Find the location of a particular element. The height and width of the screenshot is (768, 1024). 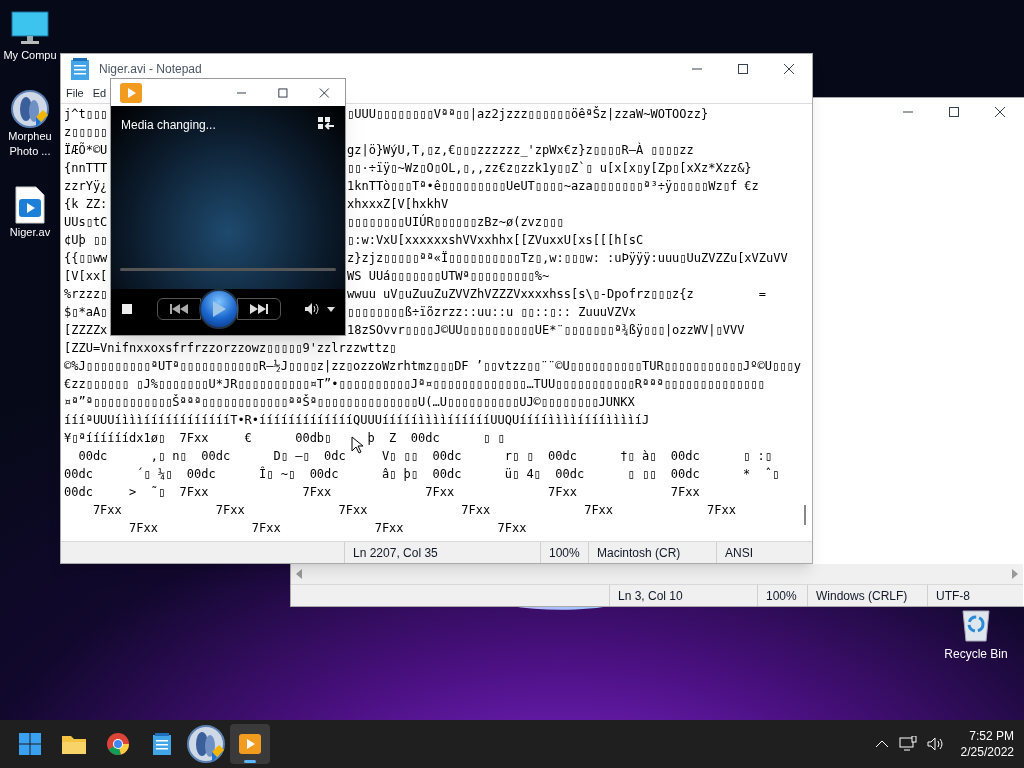

play-button is located at coordinates (219, 309).